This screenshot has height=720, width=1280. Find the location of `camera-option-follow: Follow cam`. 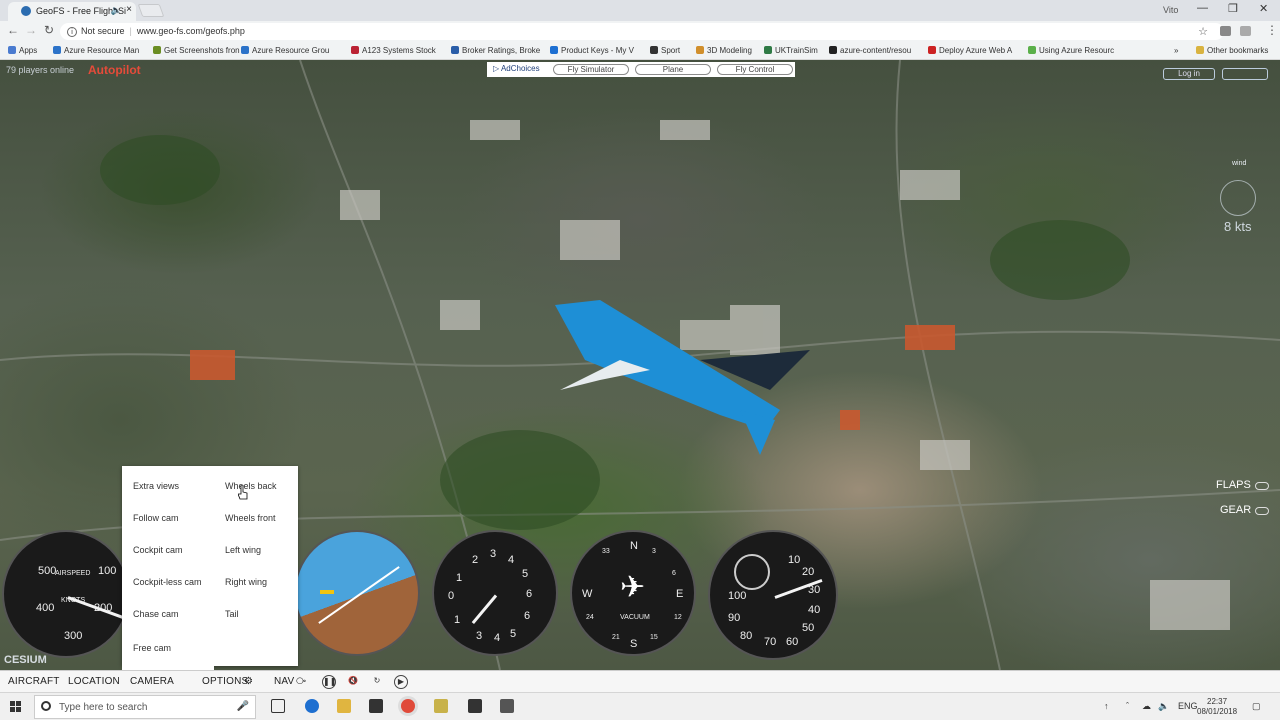

camera-option-follow: Follow cam is located at coordinates (156, 518).